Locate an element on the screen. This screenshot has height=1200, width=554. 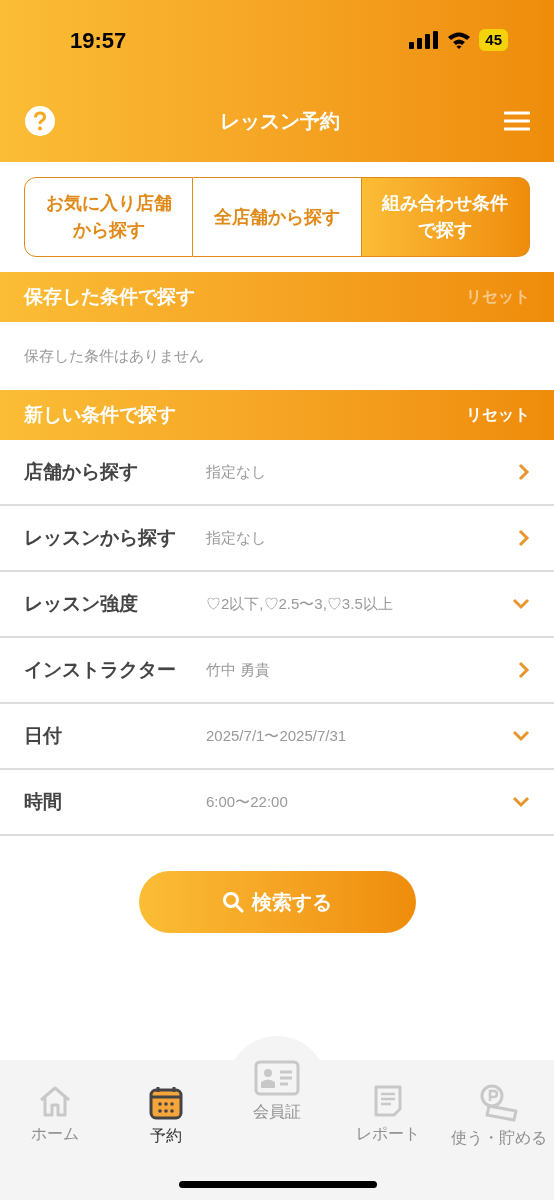
condition-row: レッスンから探す 指定なし is located at coordinates (277, 539).